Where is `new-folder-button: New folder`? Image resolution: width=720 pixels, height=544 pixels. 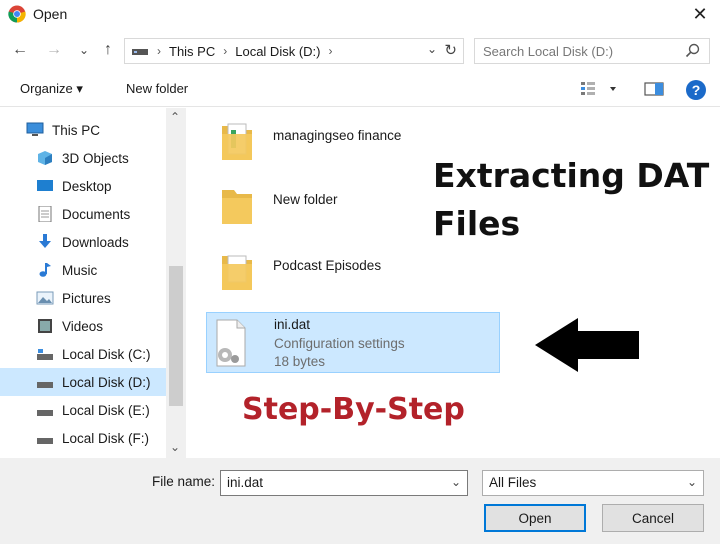
new-folder-button: New folder is located at coordinates (157, 88).